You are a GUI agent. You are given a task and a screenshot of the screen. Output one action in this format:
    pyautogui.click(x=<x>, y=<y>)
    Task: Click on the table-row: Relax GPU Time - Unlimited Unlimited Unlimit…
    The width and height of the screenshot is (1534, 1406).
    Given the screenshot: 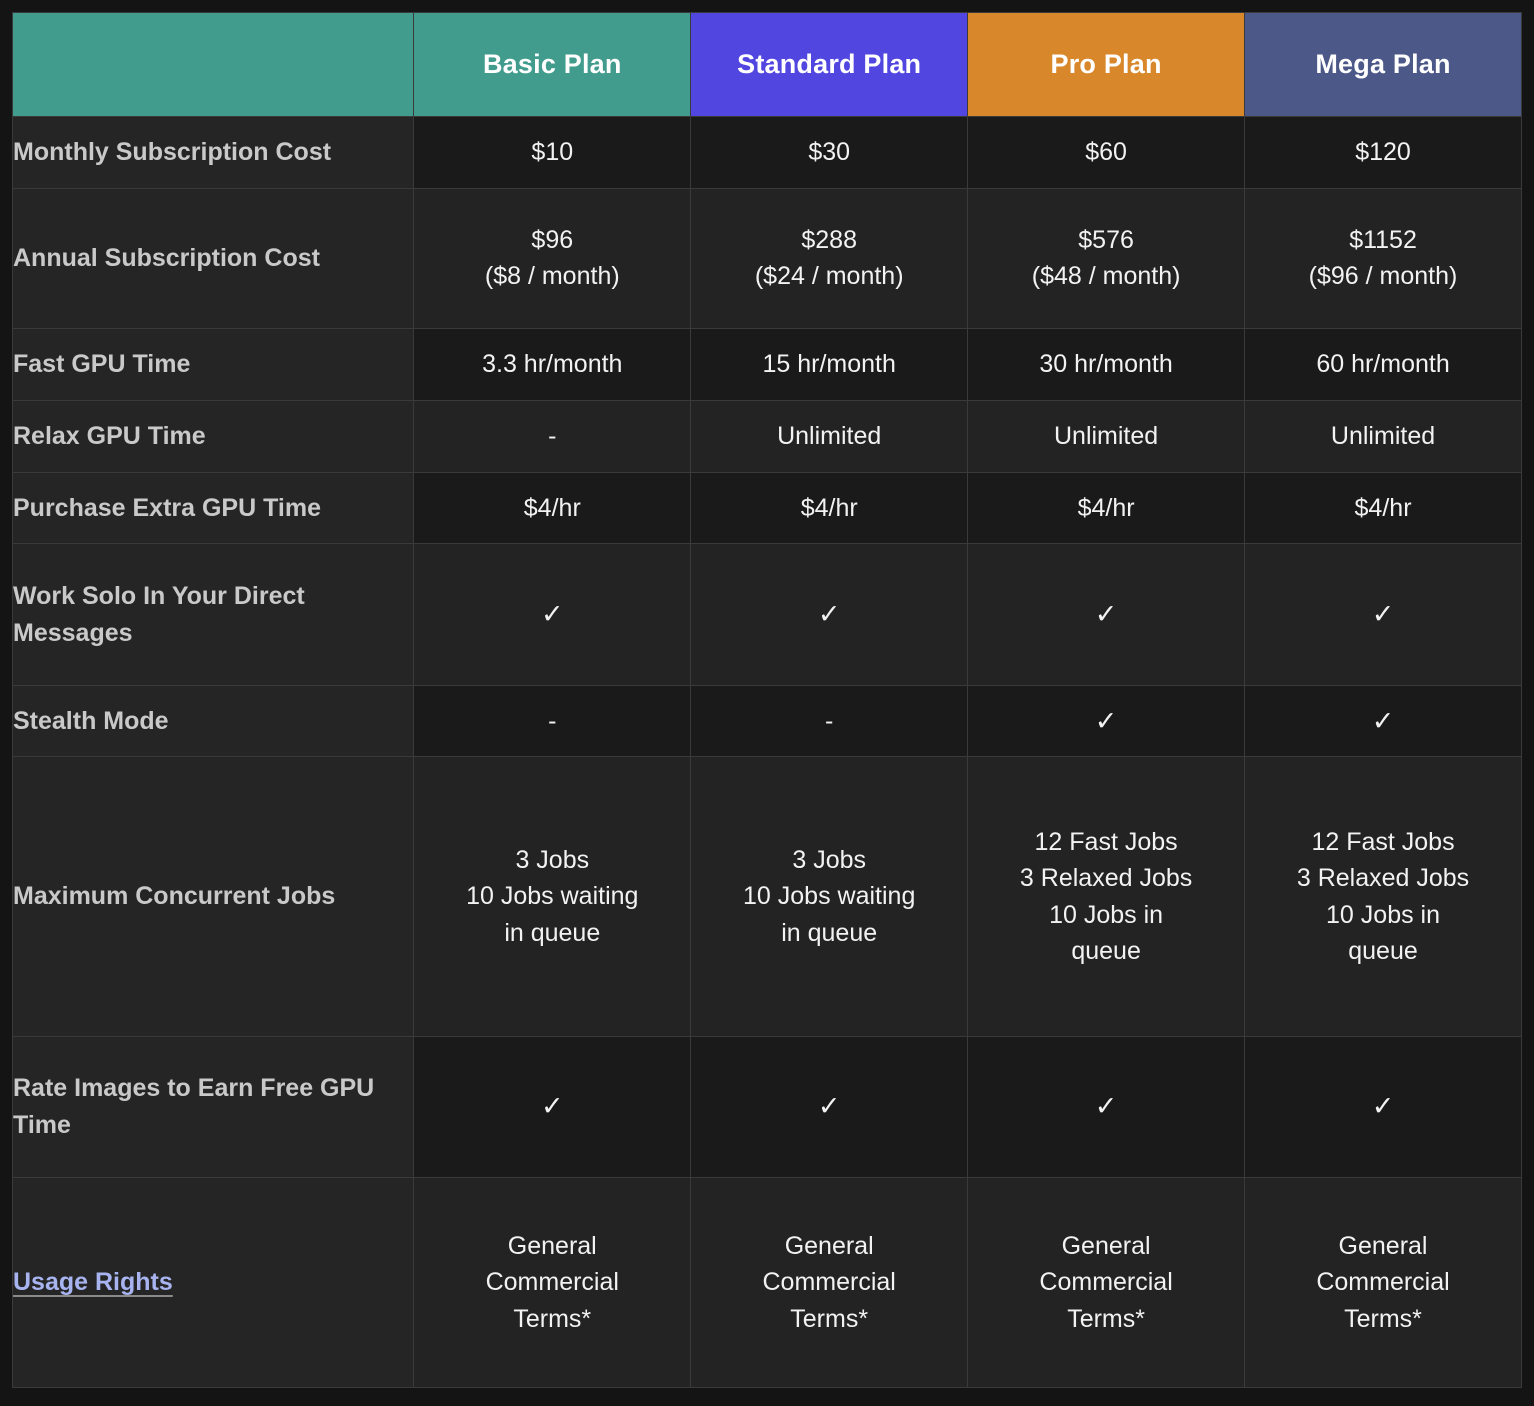 What is the action you would take?
    pyautogui.click(x=766, y=436)
    